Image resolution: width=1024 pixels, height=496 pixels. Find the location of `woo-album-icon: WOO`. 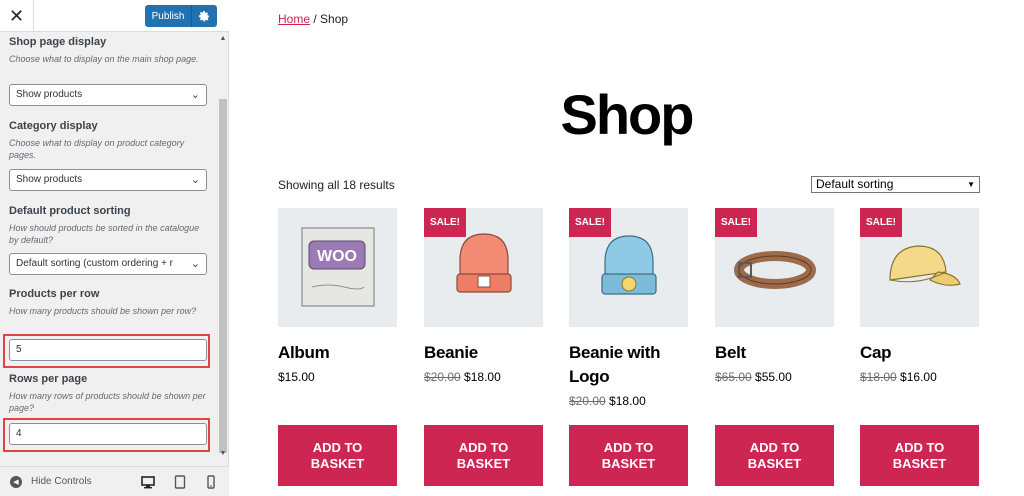

woo-album-icon: WOO is located at coordinates (338, 267).